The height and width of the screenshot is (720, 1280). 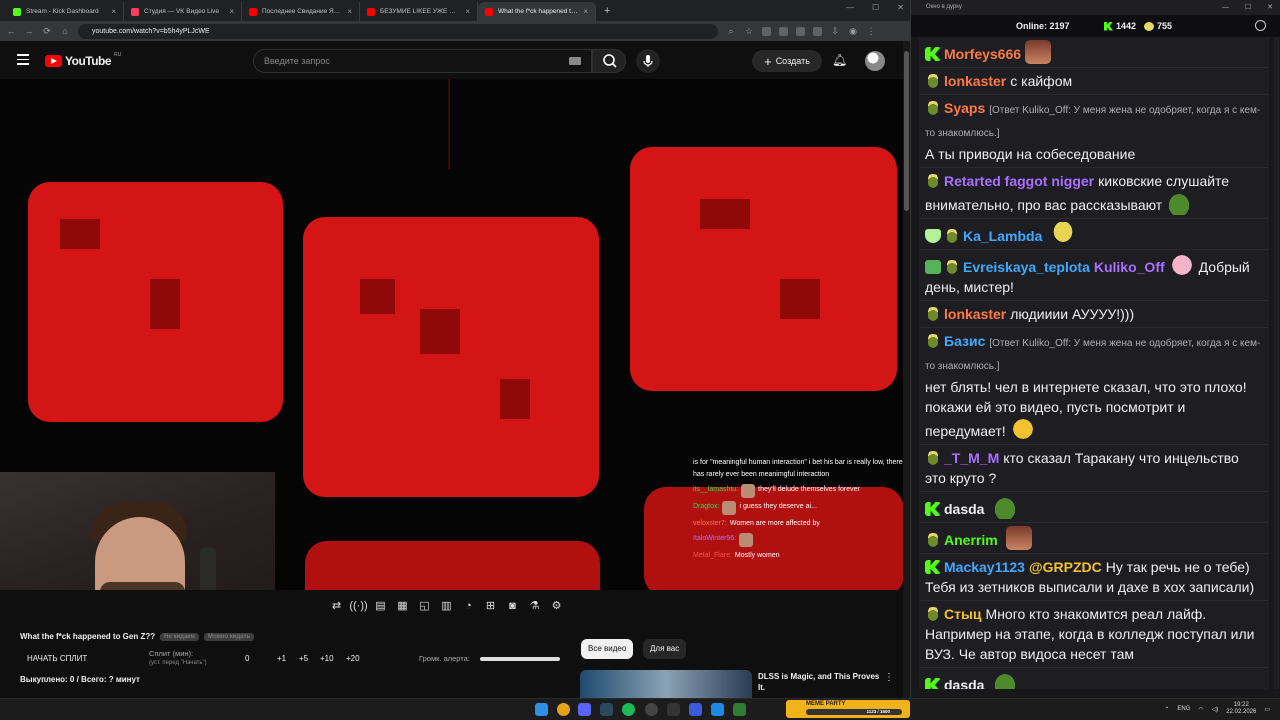 What do you see at coordinates (47, 31) in the screenshot?
I see `reload-icon: ⟳` at bounding box center [47, 31].